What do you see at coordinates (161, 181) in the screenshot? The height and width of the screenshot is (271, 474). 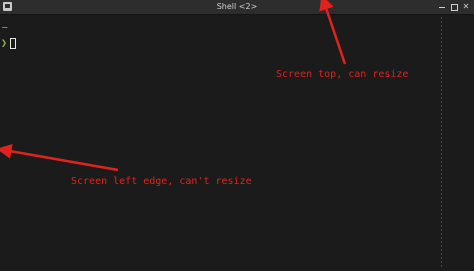 I see `left-edge-annotation: Screen left edge, can't resize` at bounding box center [161, 181].